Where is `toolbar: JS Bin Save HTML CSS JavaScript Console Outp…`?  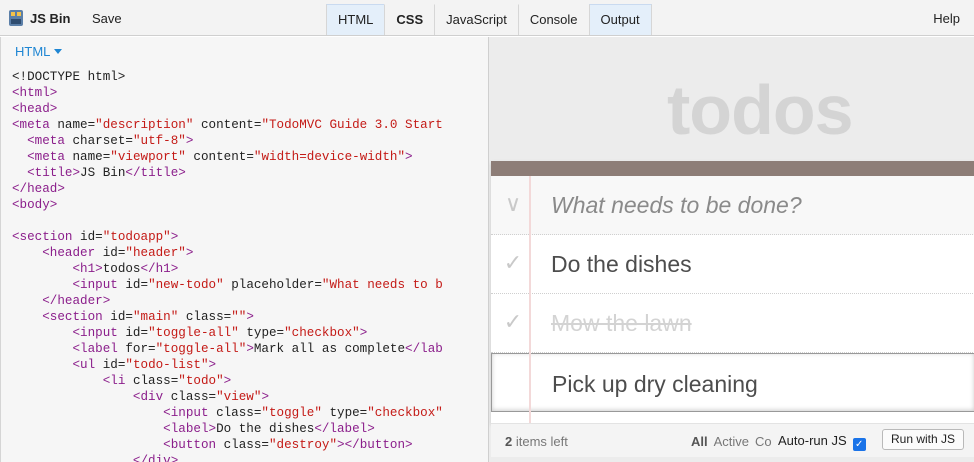
toolbar: JS Bin Save HTML CSS JavaScript Console Outp… is located at coordinates (487, 18).